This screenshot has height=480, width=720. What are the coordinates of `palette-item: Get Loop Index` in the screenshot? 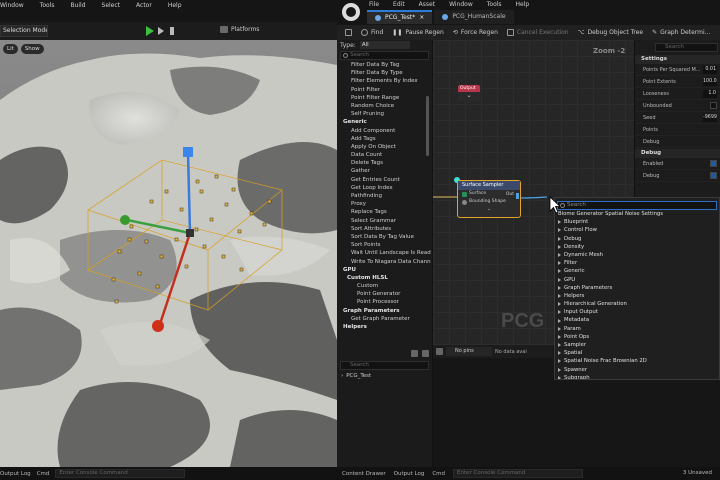 It's located at (391, 188).